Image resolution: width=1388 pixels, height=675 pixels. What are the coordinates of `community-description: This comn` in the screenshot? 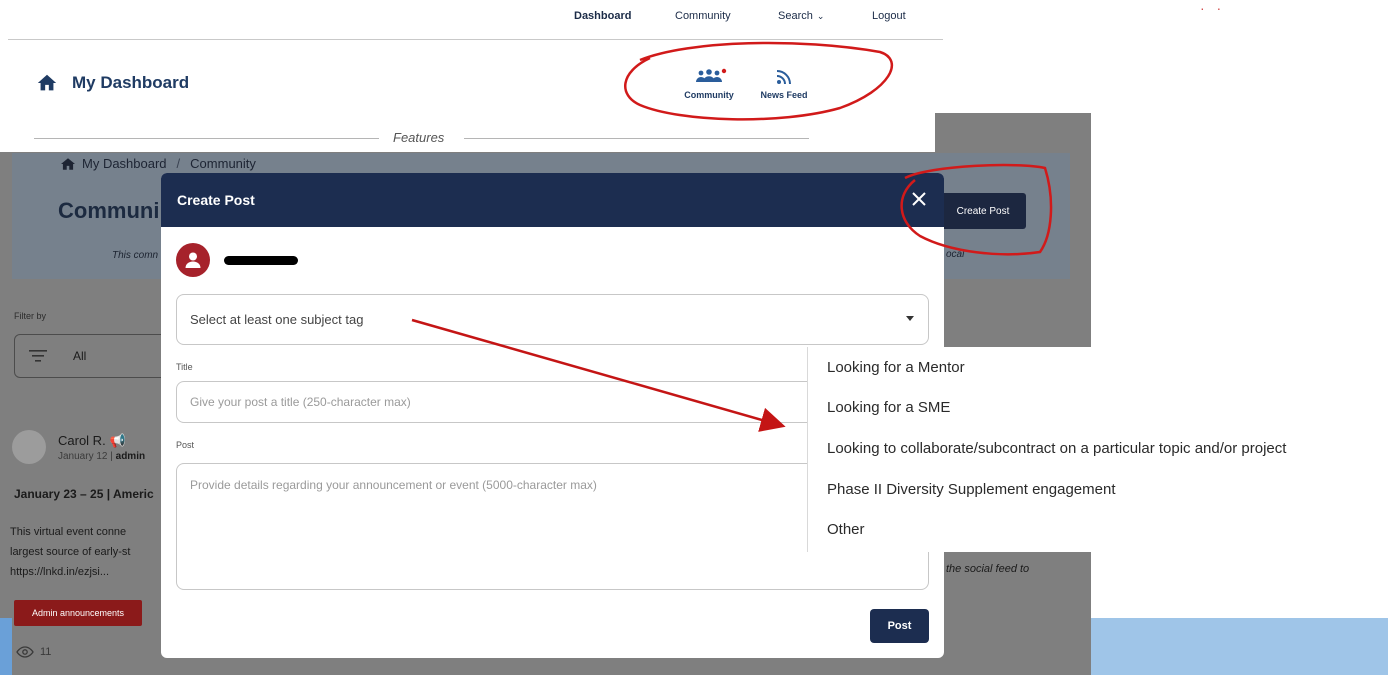 It's located at (135, 255).